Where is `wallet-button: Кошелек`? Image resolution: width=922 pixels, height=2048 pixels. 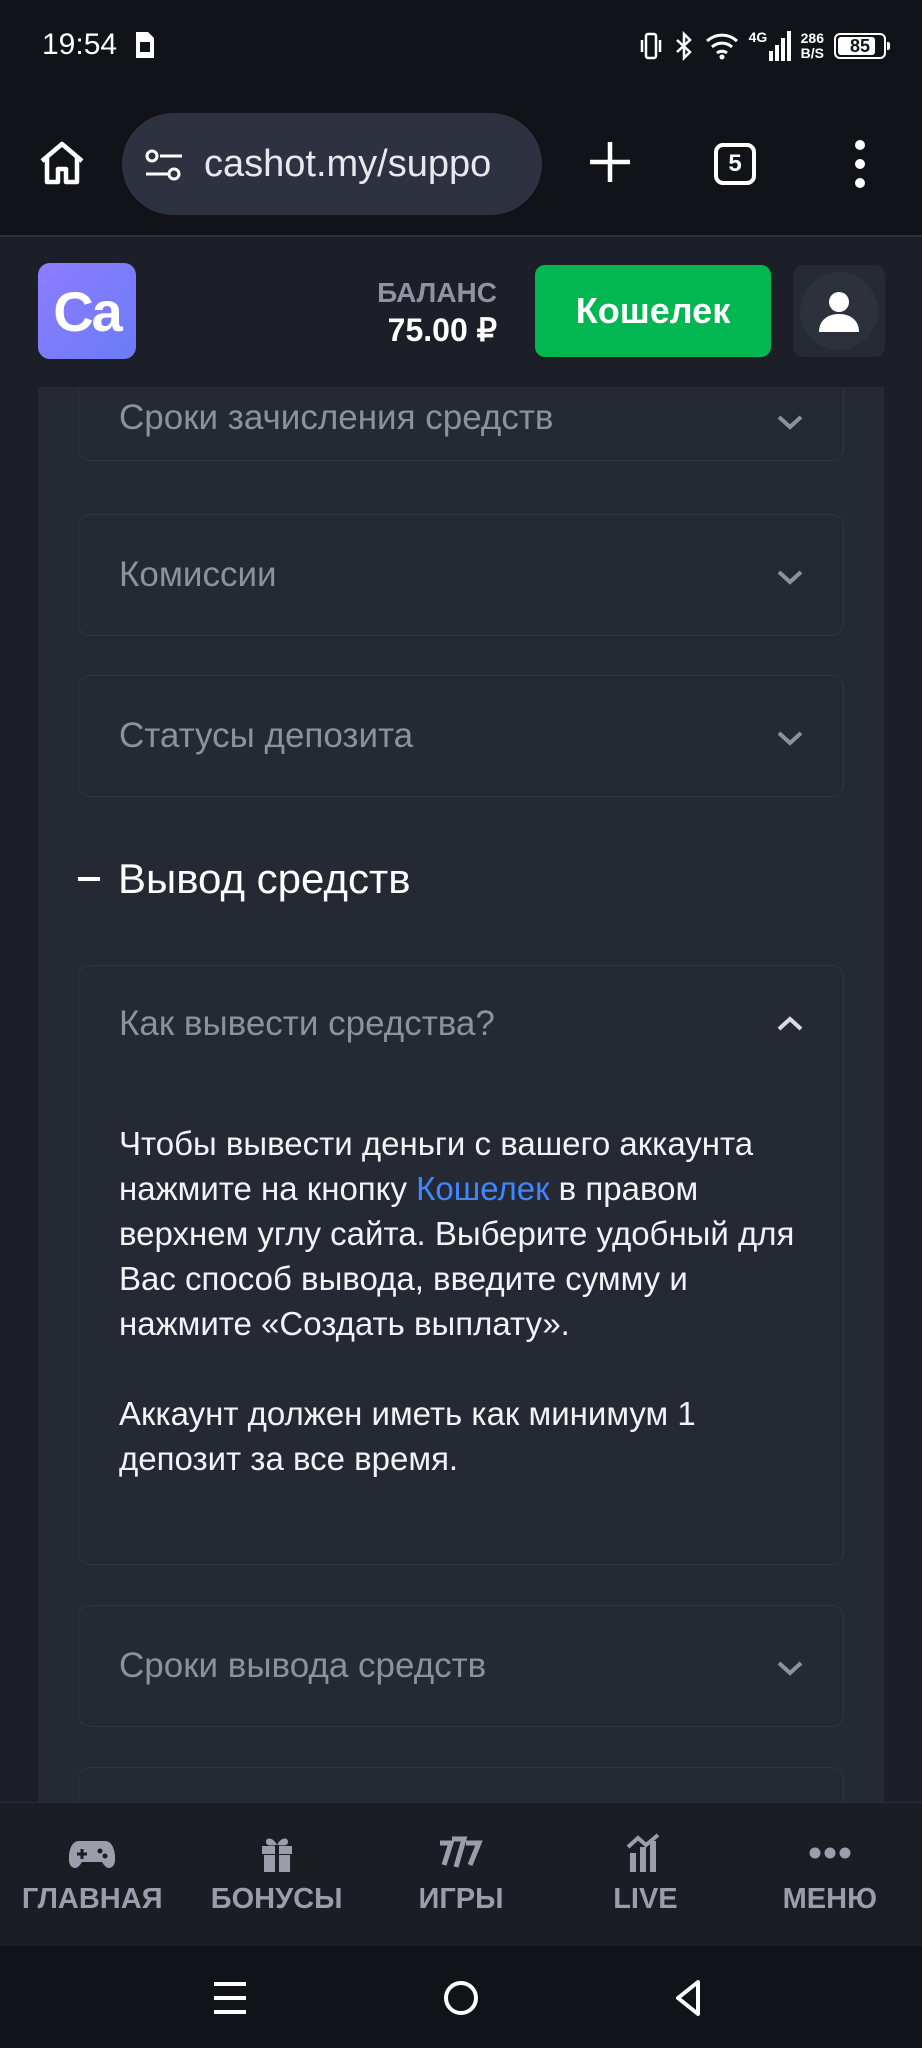 wallet-button: Кошелек is located at coordinates (653, 311).